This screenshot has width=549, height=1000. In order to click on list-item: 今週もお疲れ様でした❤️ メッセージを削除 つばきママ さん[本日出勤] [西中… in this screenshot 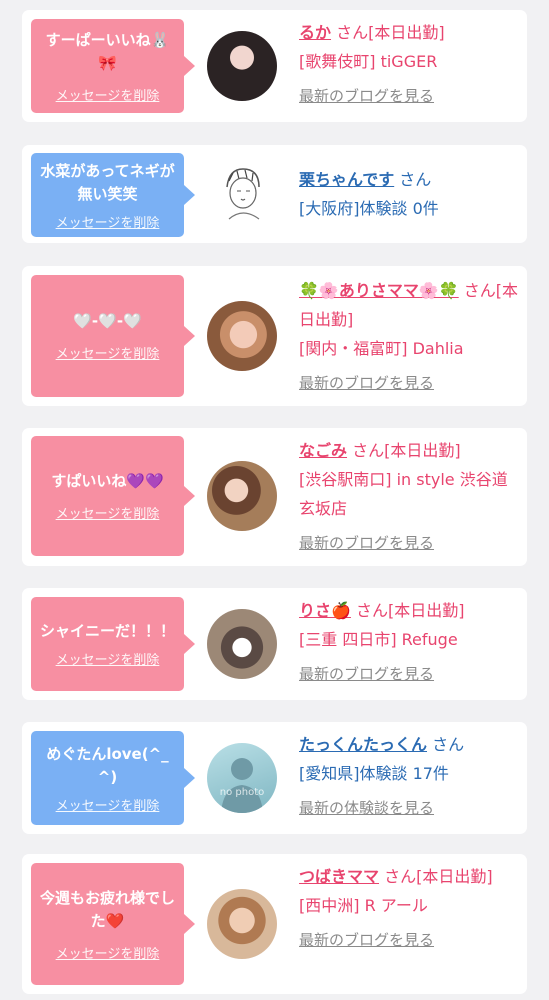, I will do `click(274, 924)`.